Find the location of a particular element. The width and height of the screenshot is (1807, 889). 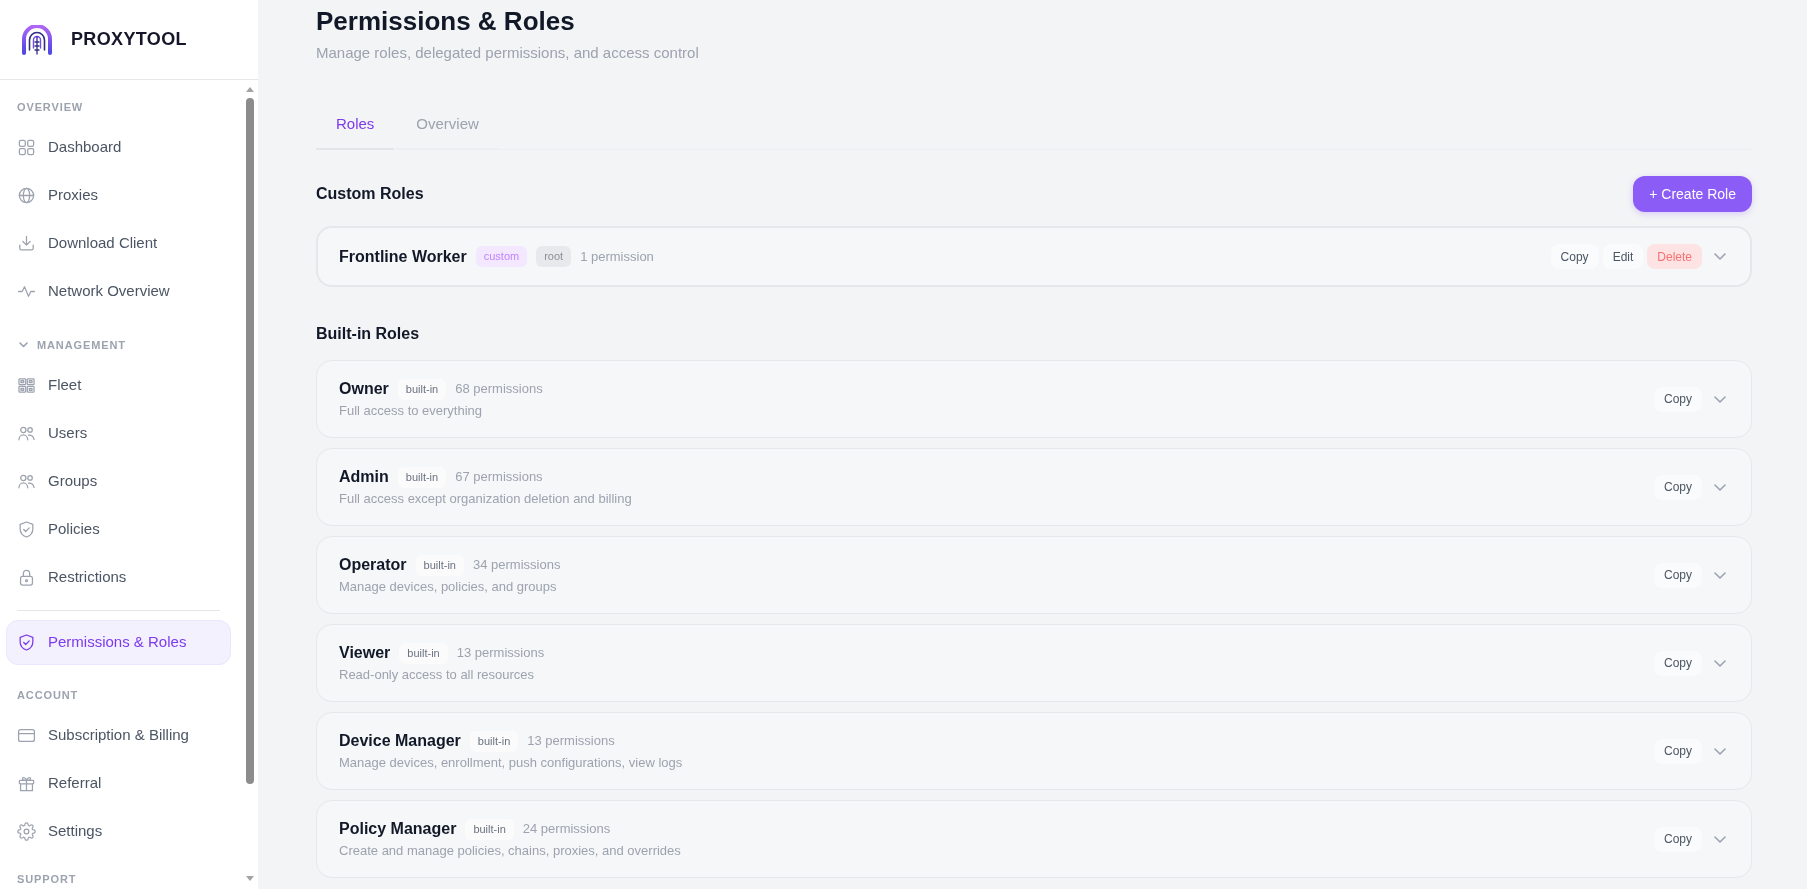

create-role-button: + Create Role is located at coordinates (1692, 194).